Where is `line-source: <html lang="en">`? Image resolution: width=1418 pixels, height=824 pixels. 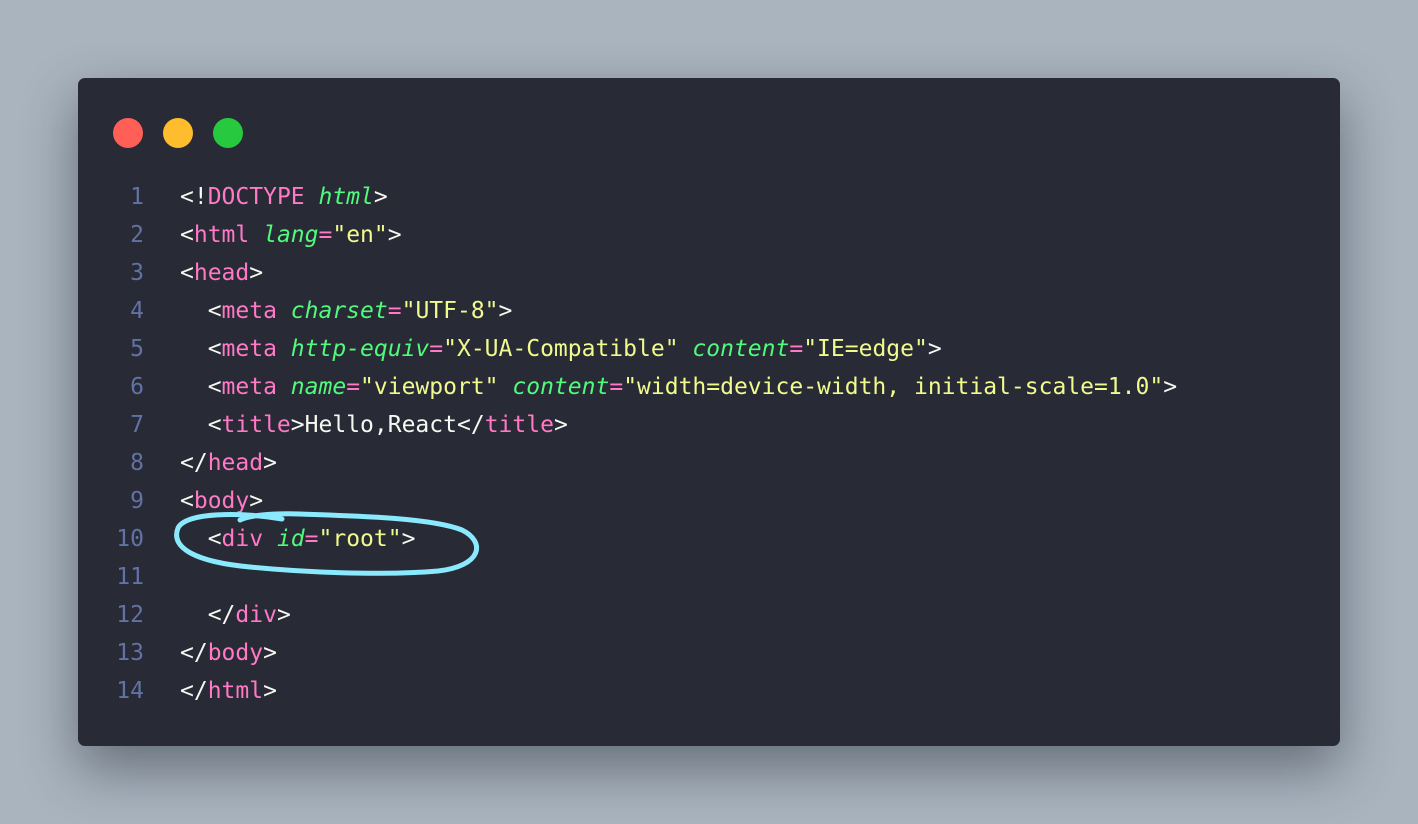
line-source: <html lang="en"> is located at coordinates (291, 235).